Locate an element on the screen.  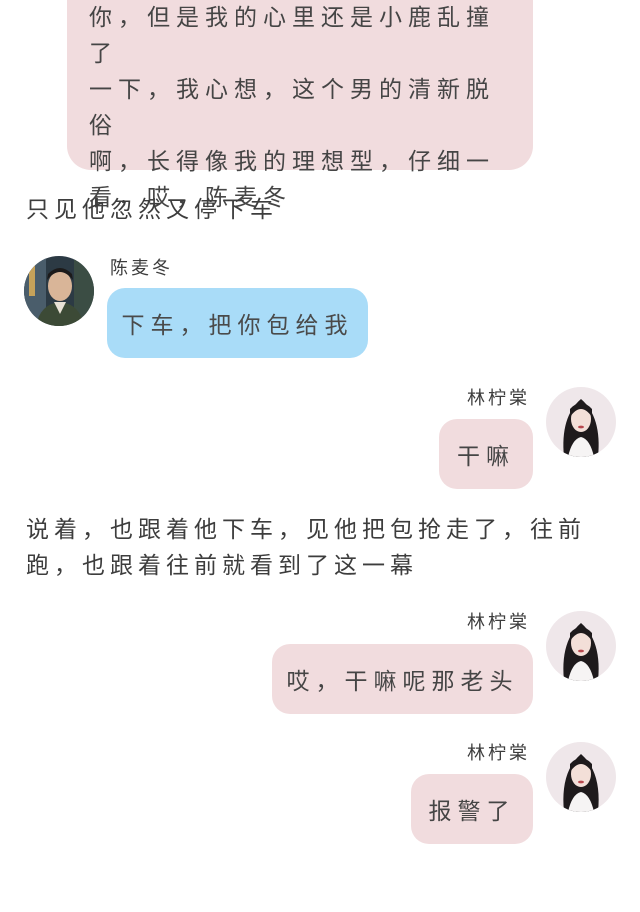
message-bubble: 干嘛 is located at coordinates (486, 454).